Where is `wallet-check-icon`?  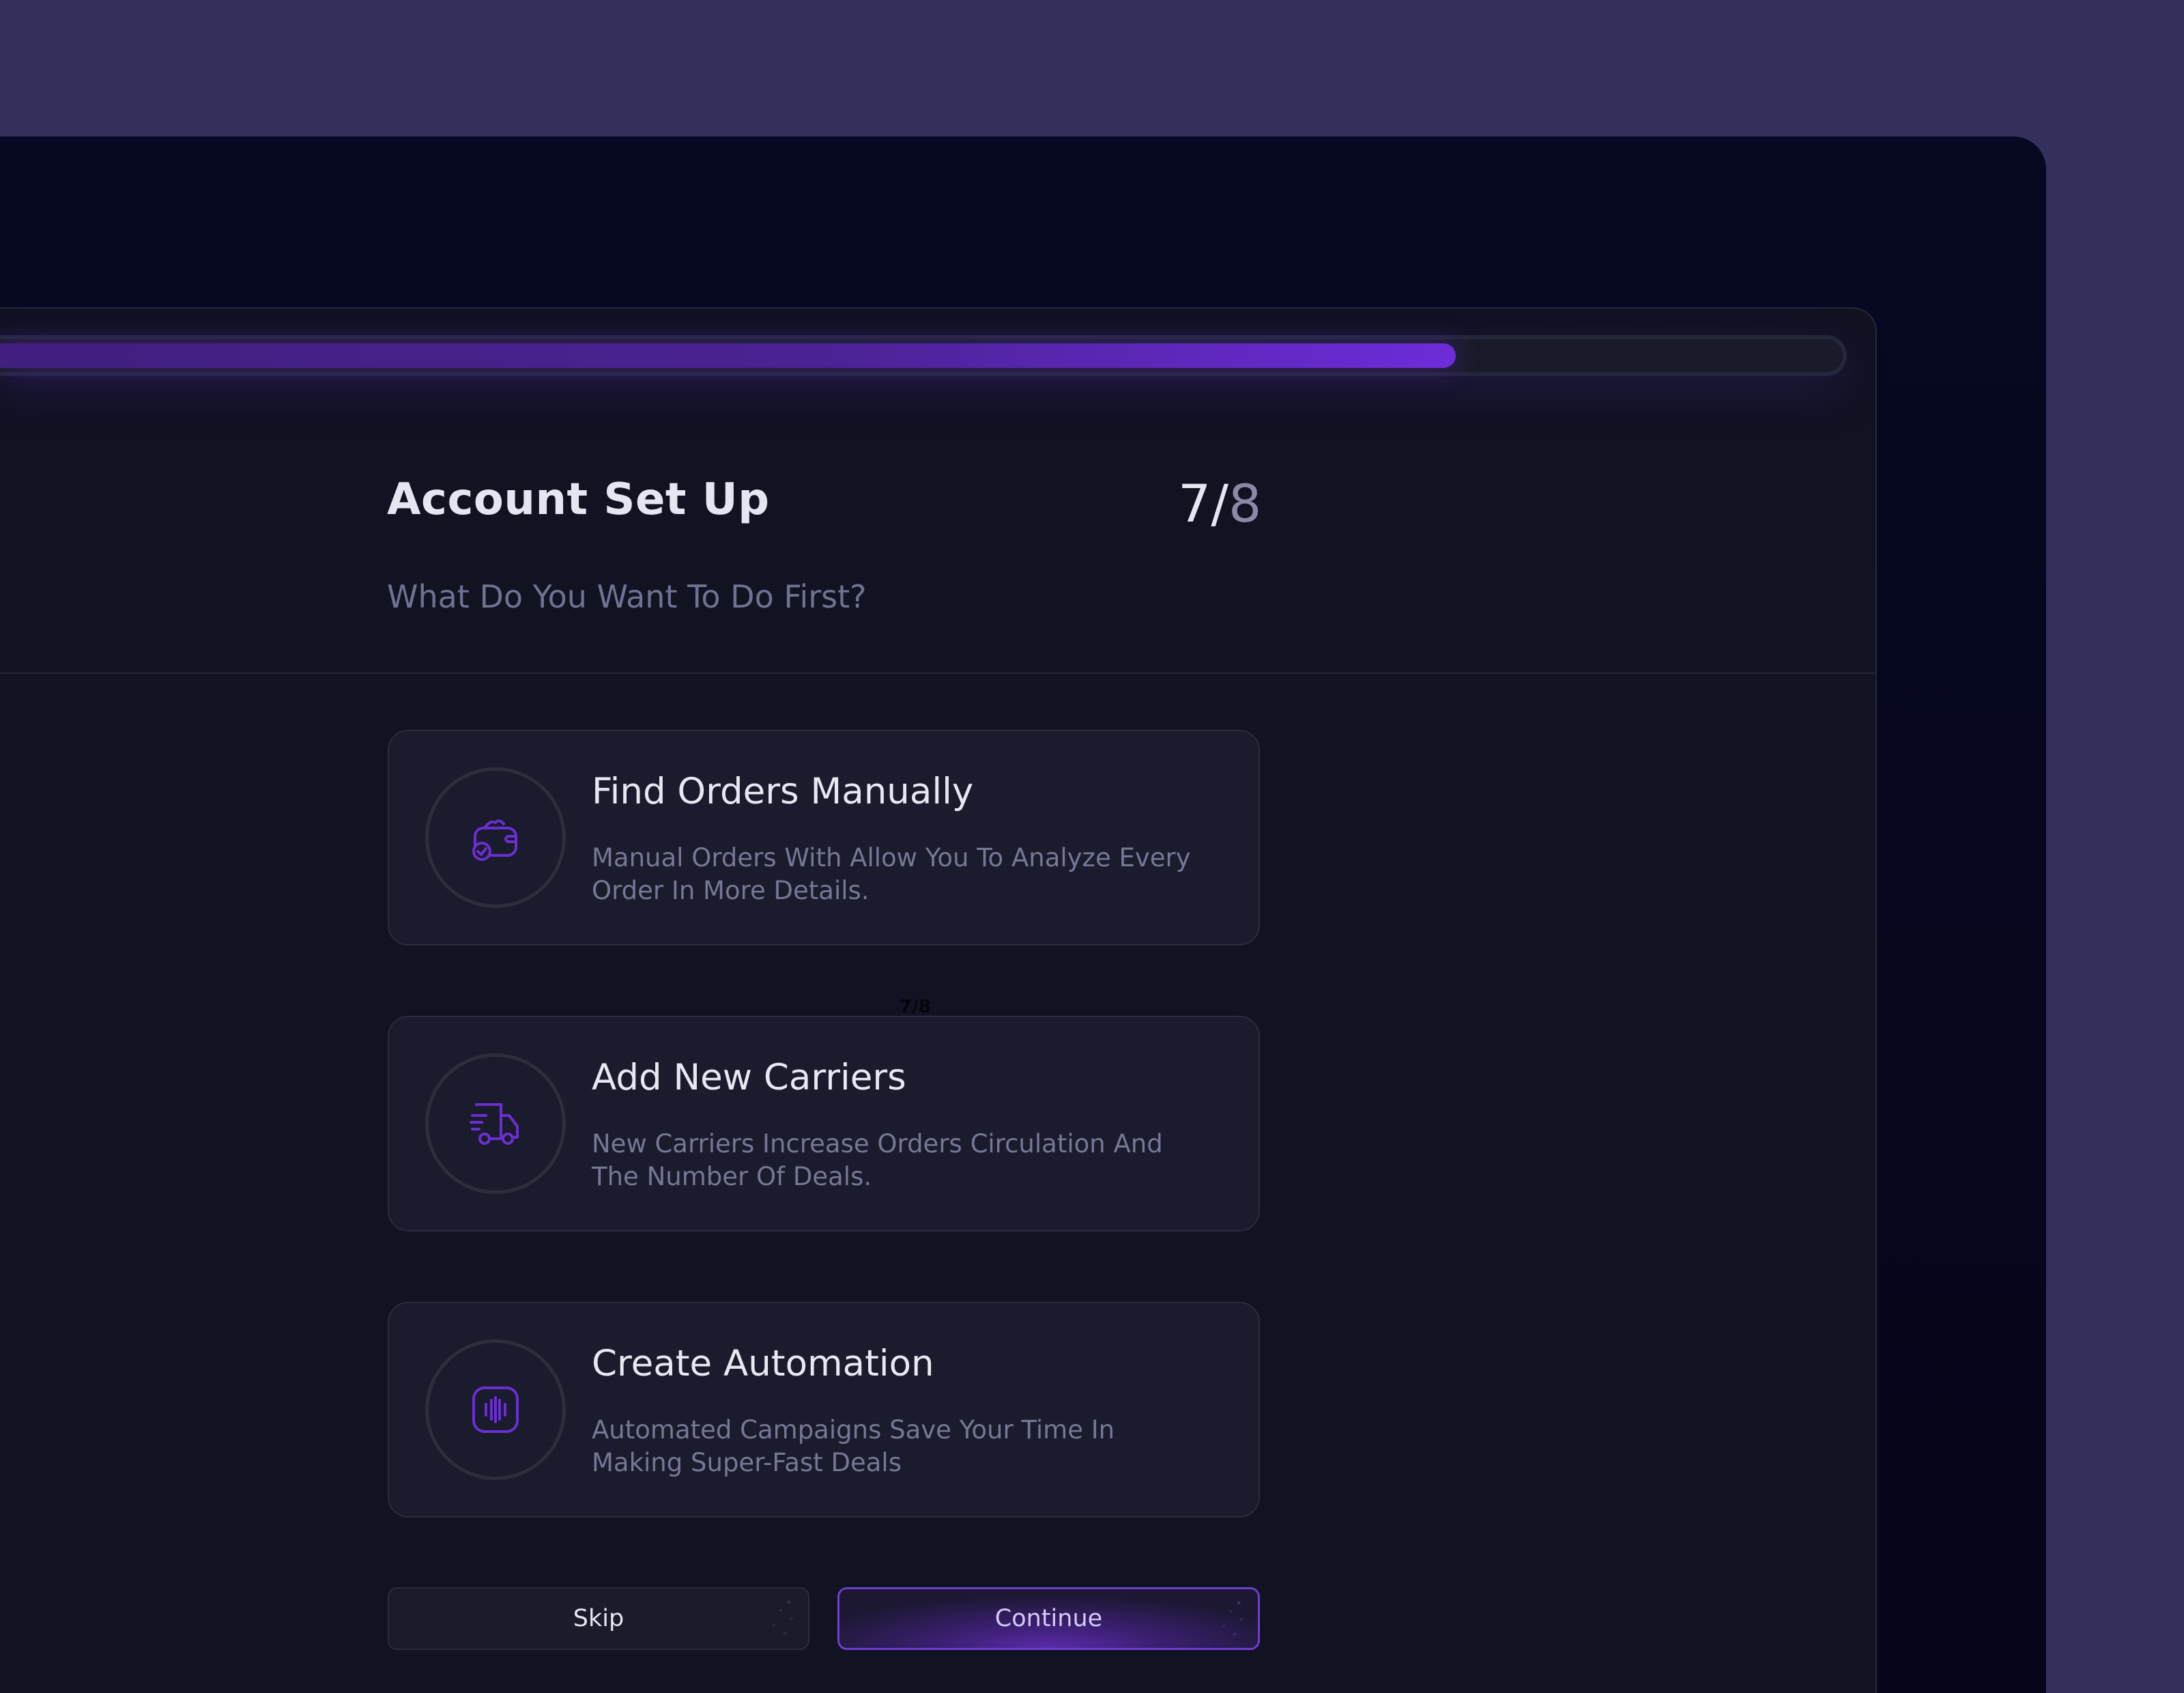 wallet-check-icon is located at coordinates (495, 837).